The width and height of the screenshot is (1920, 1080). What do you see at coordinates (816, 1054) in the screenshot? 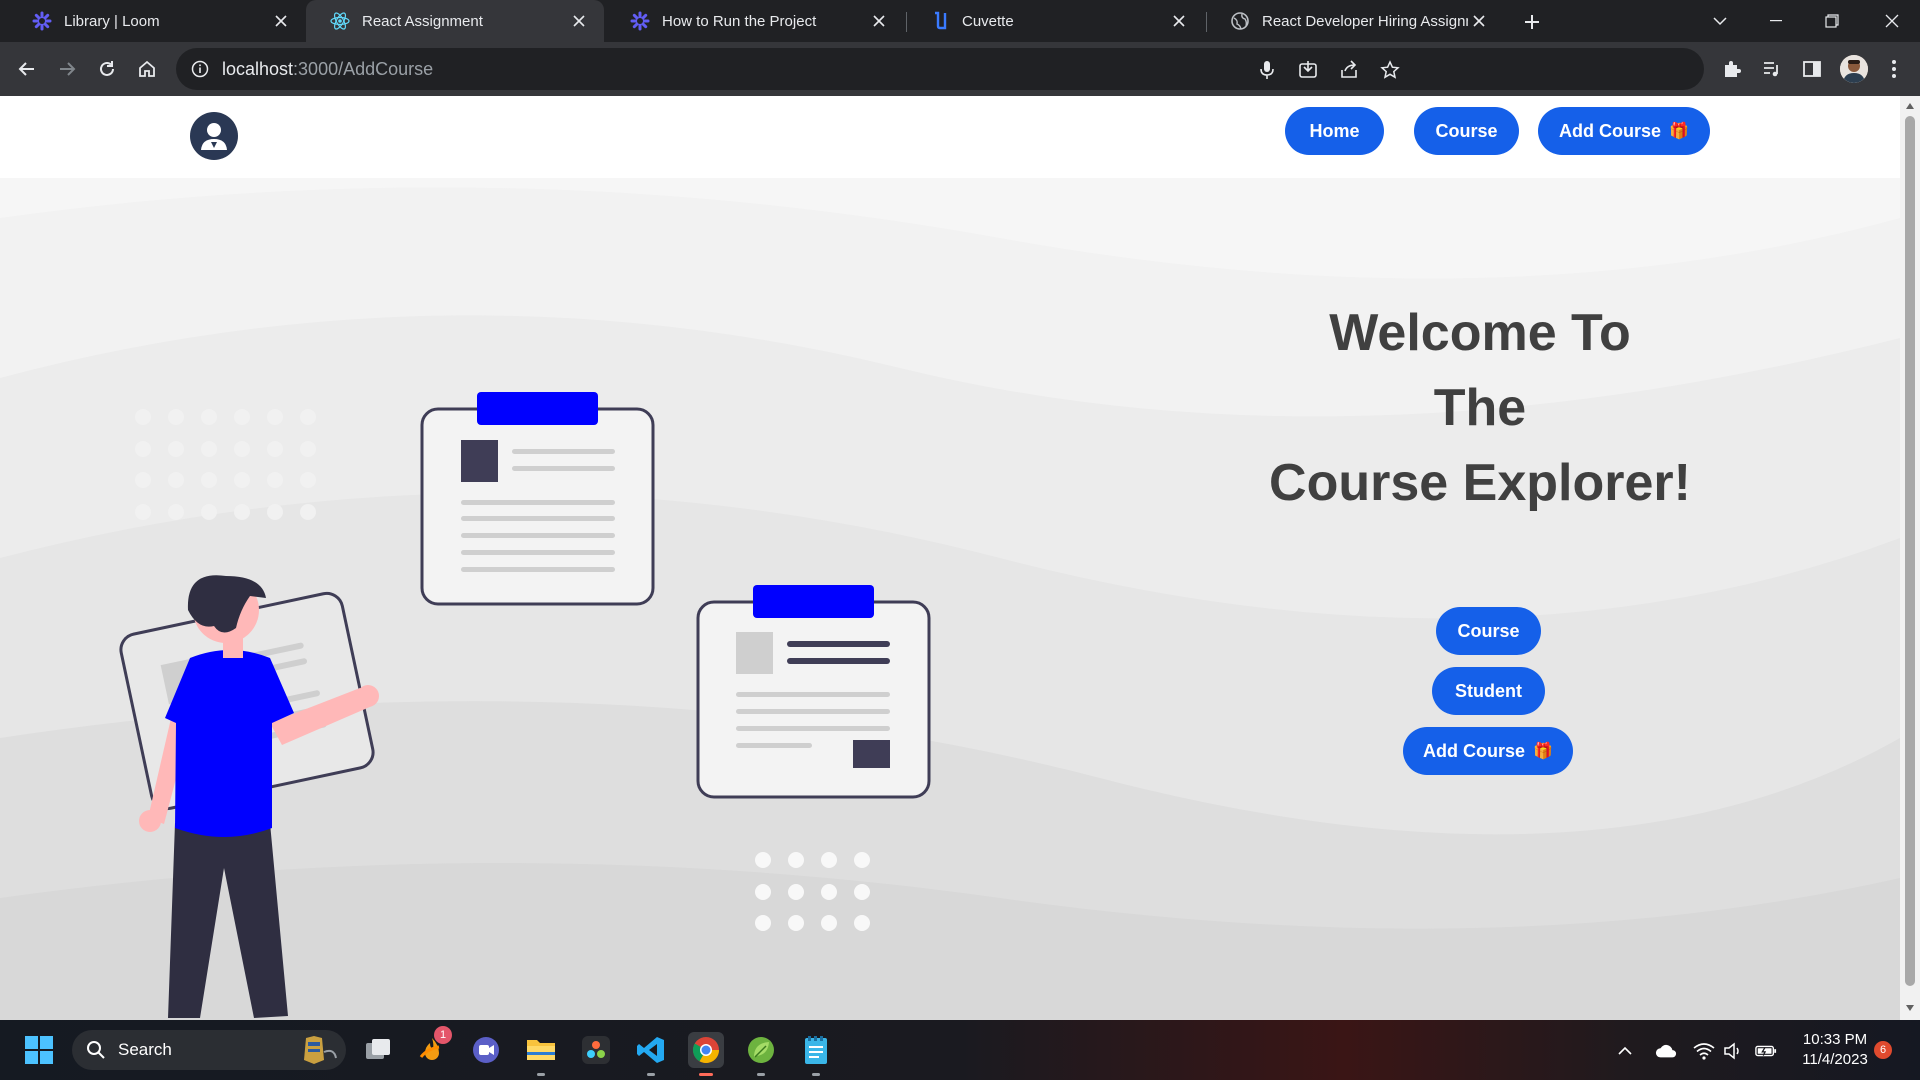
I see `notepad-icon` at bounding box center [816, 1054].